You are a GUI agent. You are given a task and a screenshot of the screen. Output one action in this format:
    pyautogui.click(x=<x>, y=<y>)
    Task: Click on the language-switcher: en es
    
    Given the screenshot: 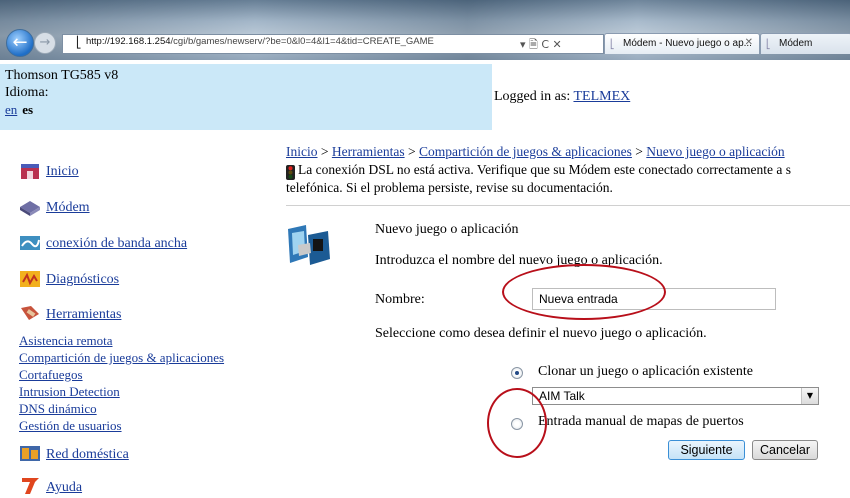 What is the action you would take?
    pyautogui.click(x=19, y=110)
    